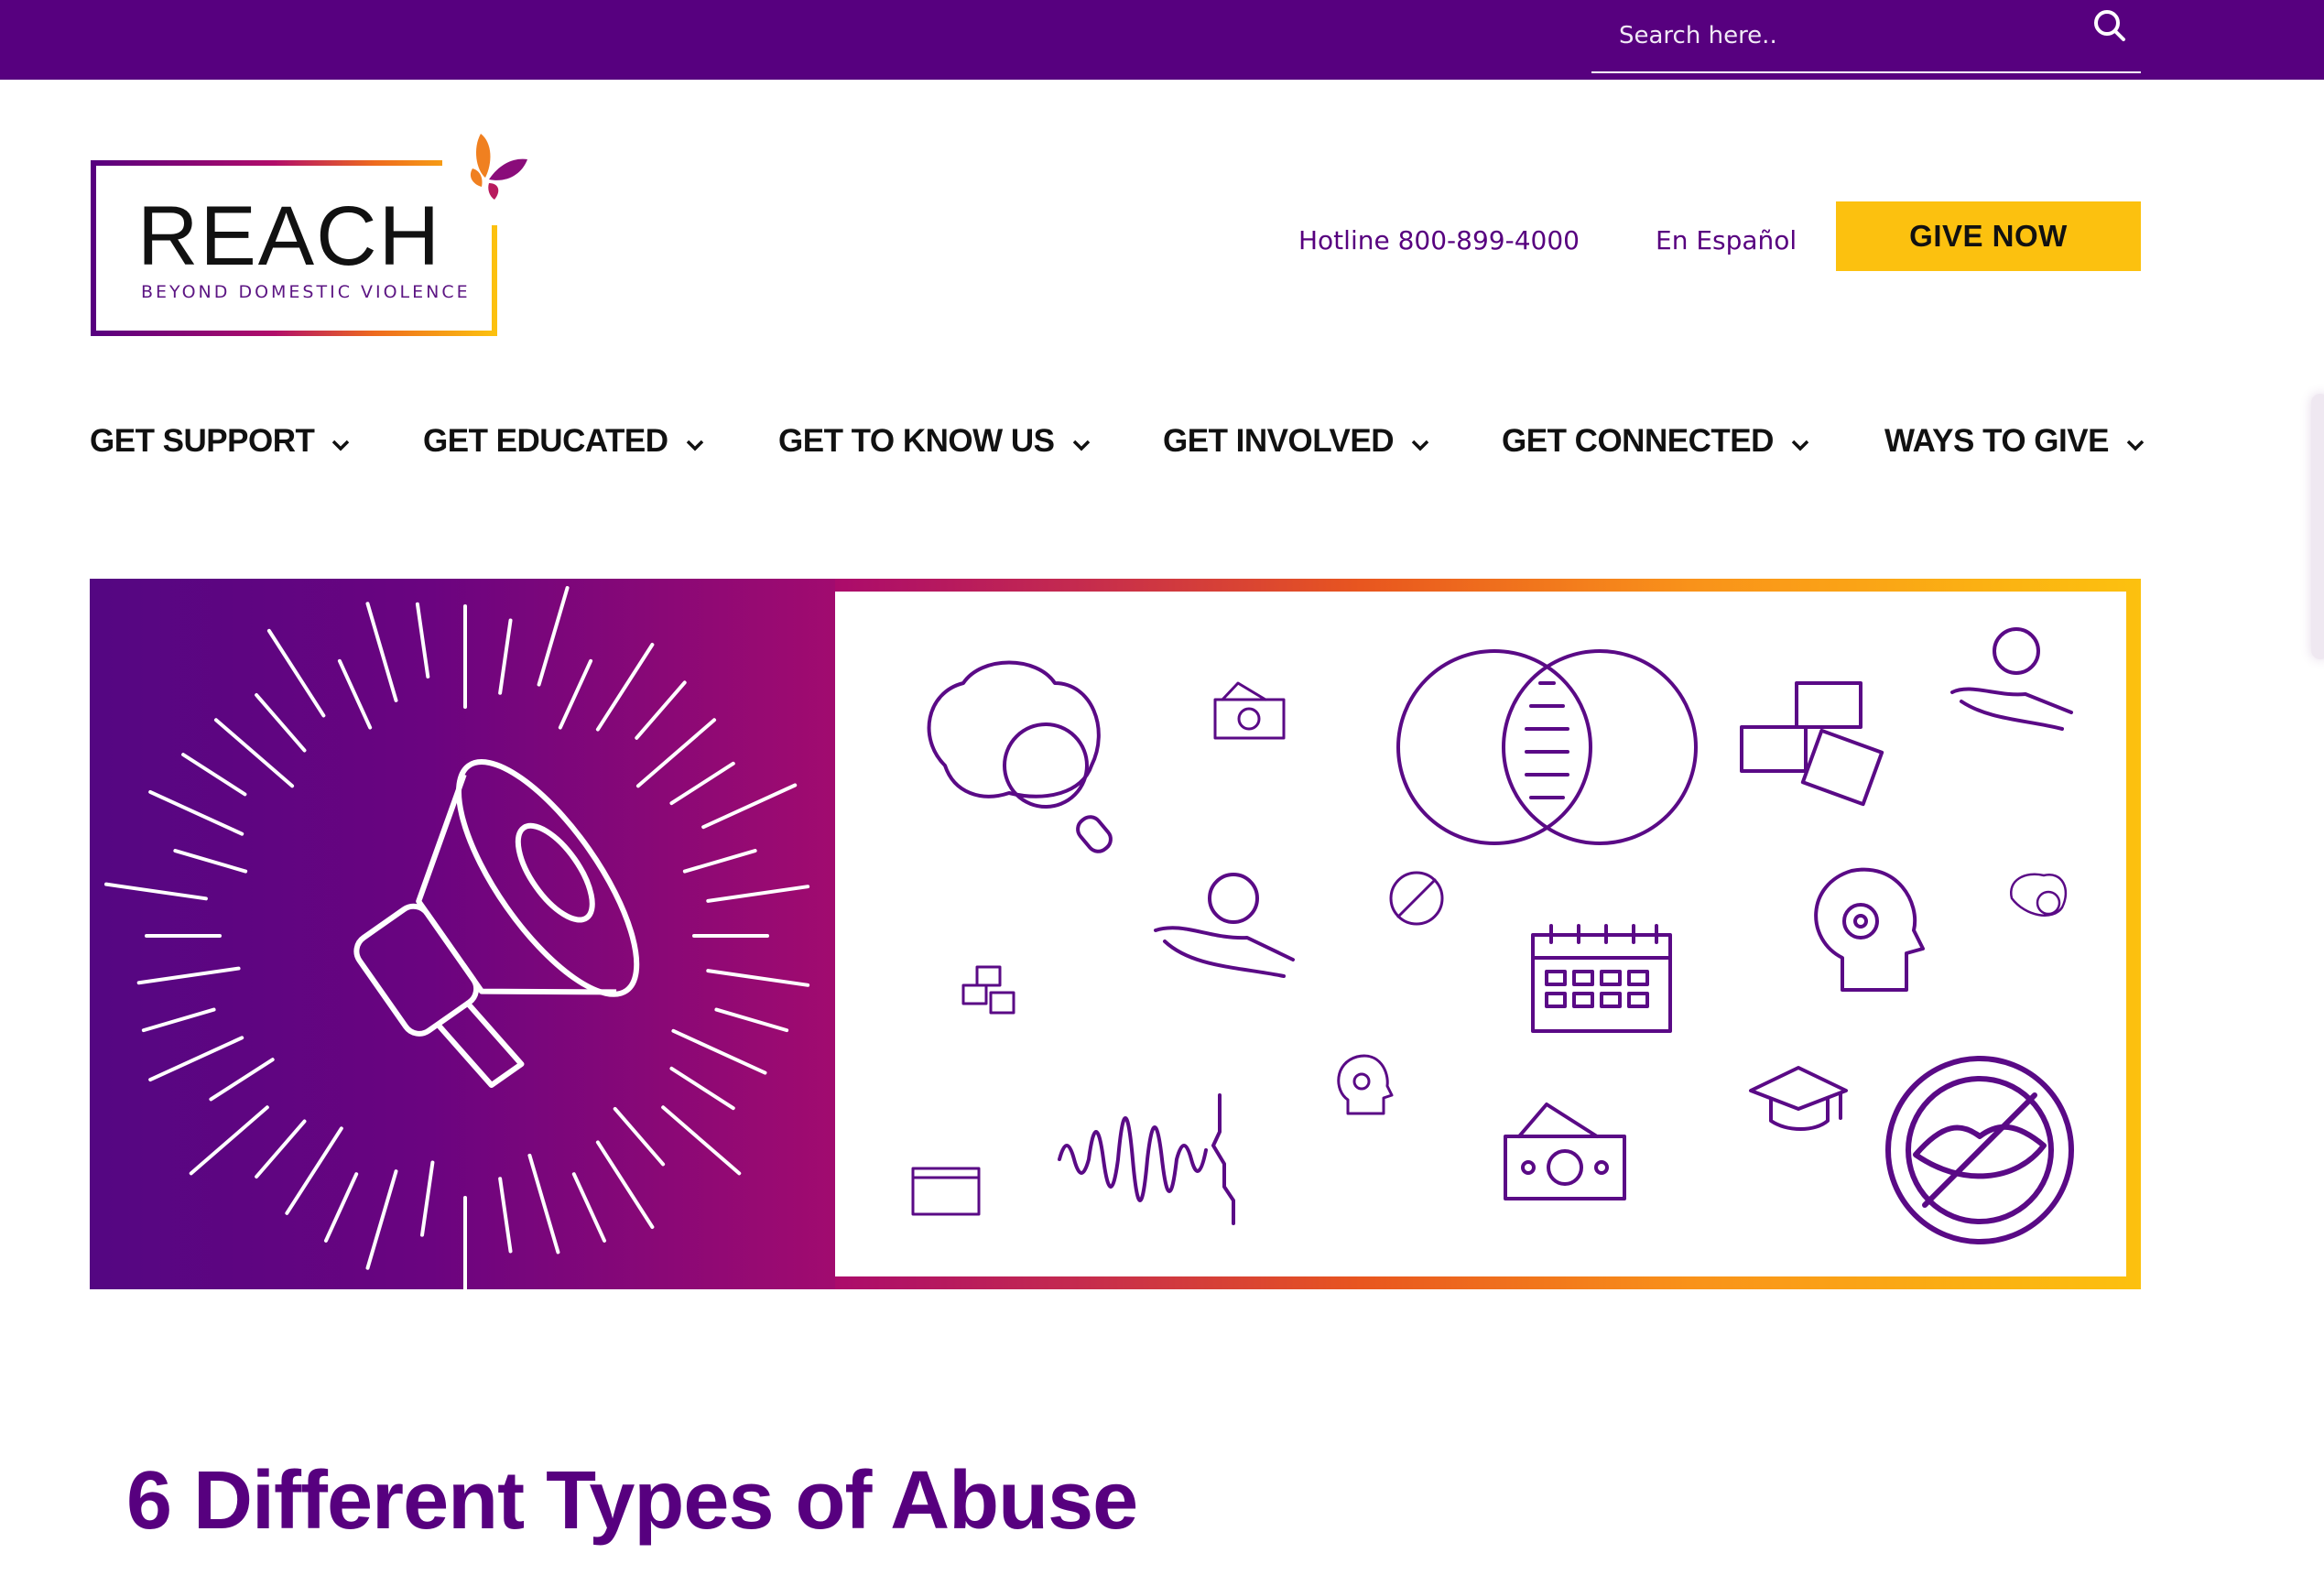 Image resolution: width=2324 pixels, height=1575 pixels. Describe the element at coordinates (1162, 40) in the screenshot. I see `top-bar` at that location.